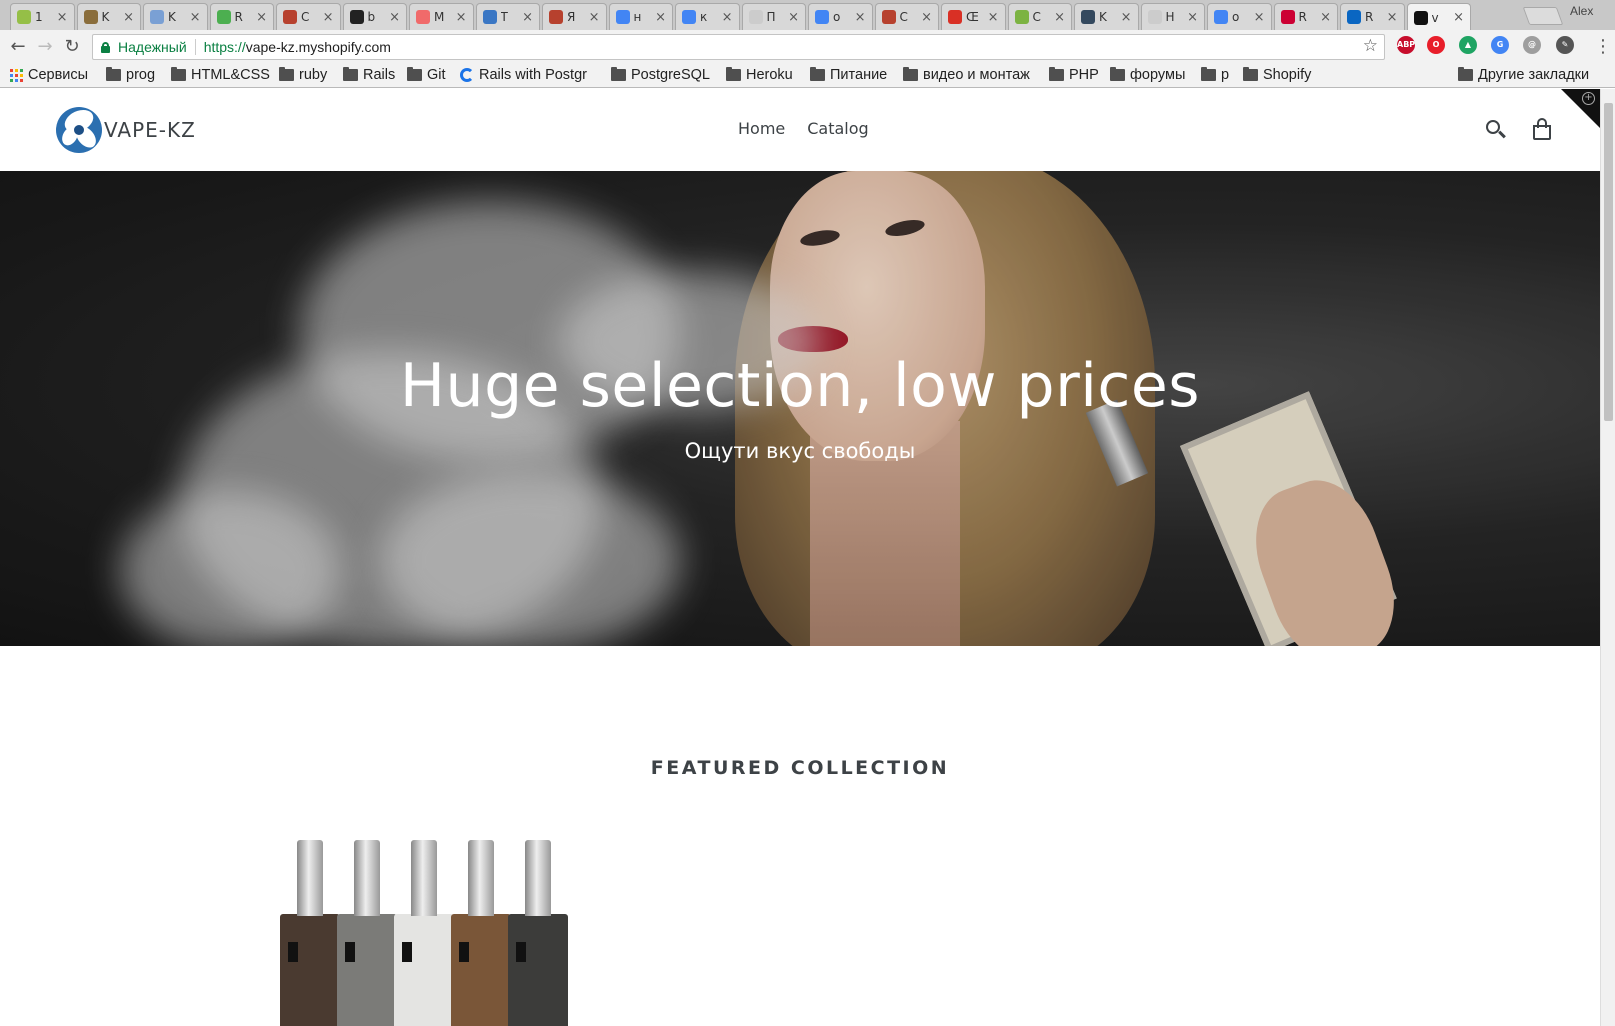 The height and width of the screenshot is (1026, 1615). Describe the element at coordinates (1215, 75) in the screenshot. I see `bookmark-item: p` at that location.